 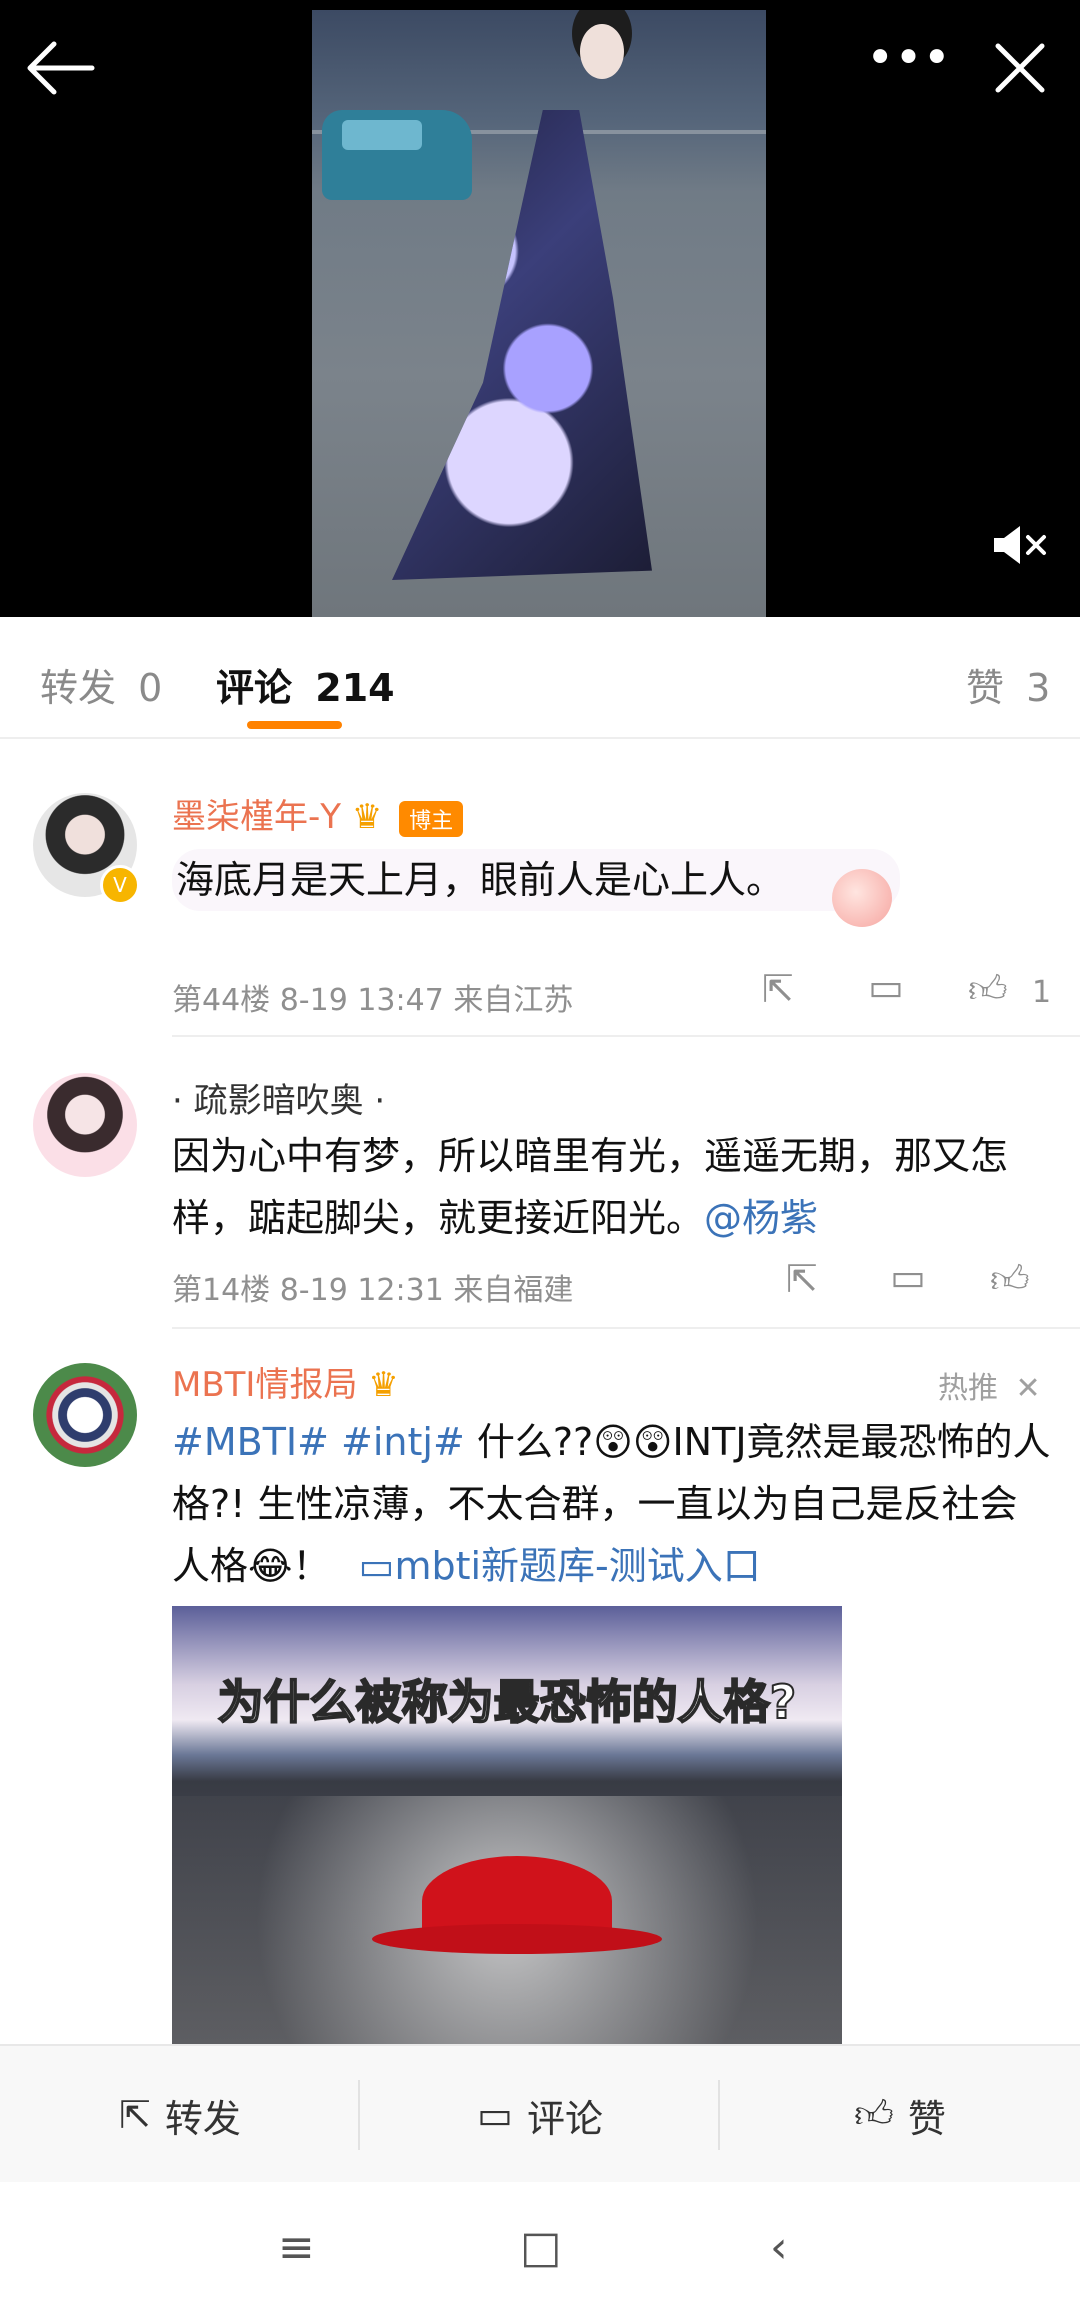 What do you see at coordinates (1020, 68) in the screenshot?
I see `close-icon` at bounding box center [1020, 68].